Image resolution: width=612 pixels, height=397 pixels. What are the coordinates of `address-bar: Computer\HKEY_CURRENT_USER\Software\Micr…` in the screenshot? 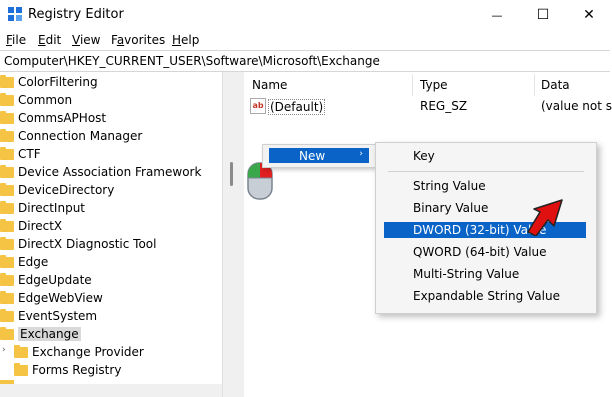 It's located at (305, 61).